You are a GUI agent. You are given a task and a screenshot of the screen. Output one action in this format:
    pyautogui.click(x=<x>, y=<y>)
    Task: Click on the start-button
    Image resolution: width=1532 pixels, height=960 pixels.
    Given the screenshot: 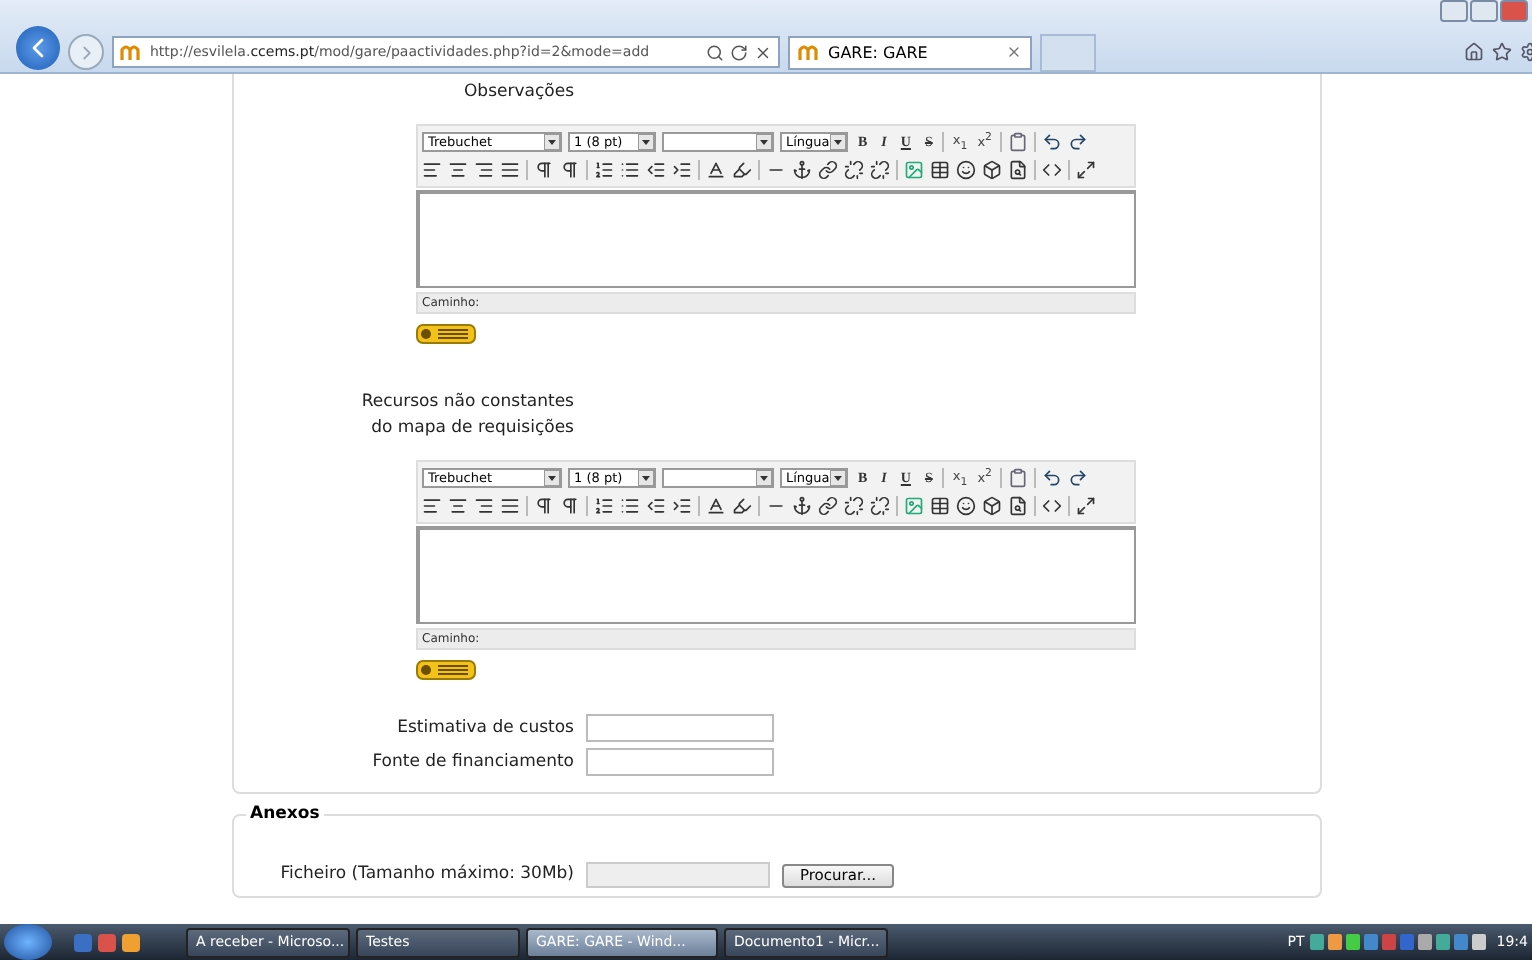 What is the action you would take?
    pyautogui.click(x=28, y=942)
    